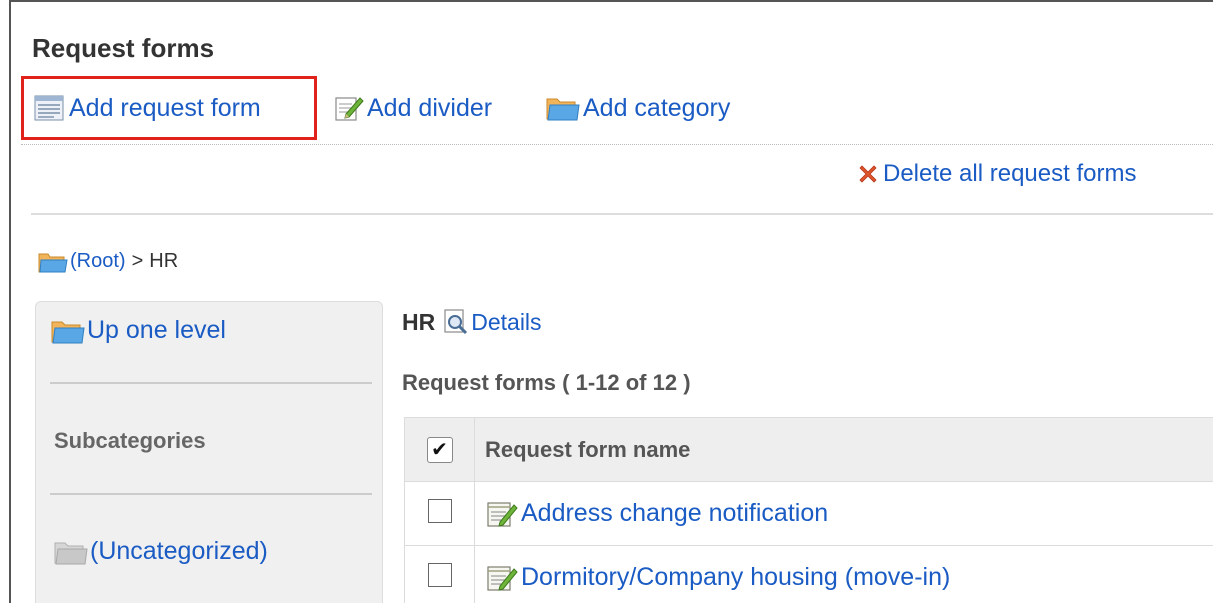 The height and width of the screenshot is (603, 1213). I want to click on gray-folder-icon, so click(71, 552).